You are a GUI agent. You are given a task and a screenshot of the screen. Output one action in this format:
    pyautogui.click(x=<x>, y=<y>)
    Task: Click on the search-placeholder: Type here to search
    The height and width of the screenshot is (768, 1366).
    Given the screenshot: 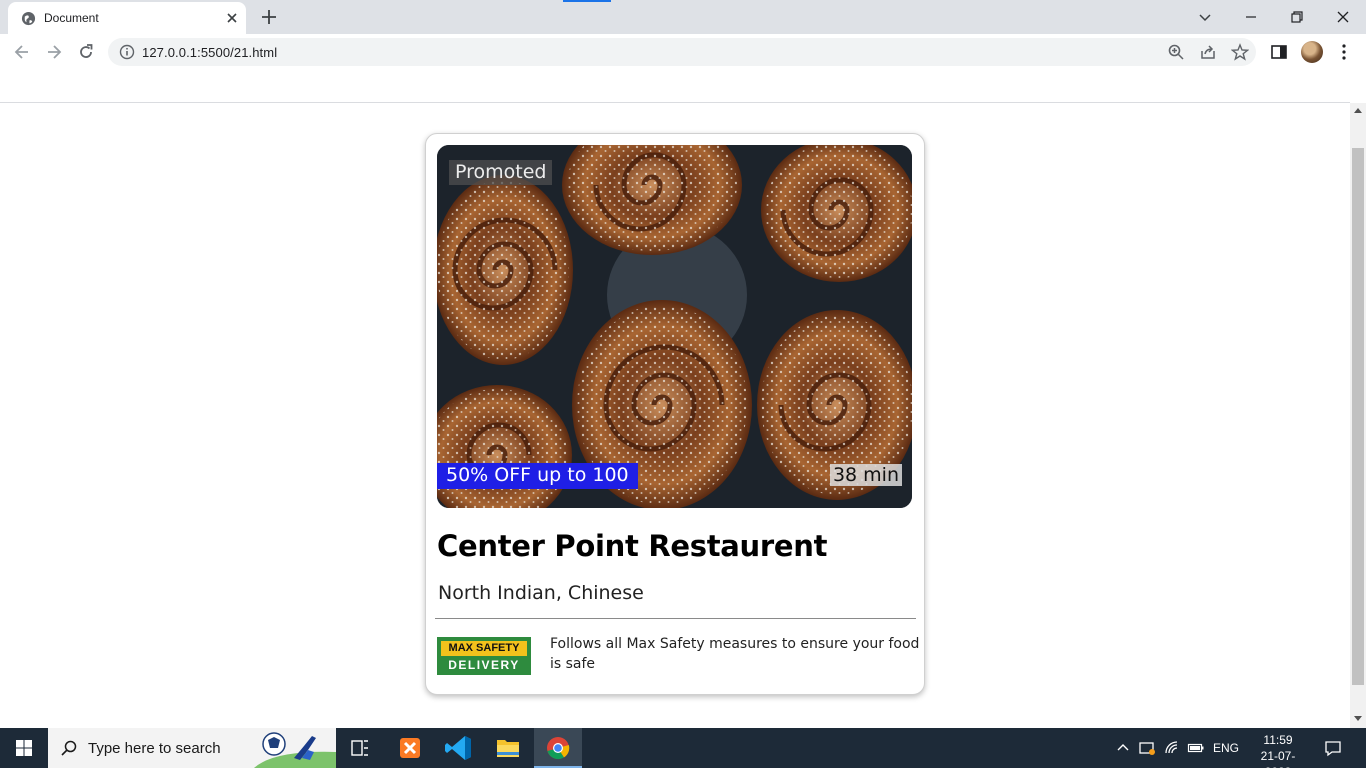 What is the action you would take?
    pyautogui.click(x=154, y=748)
    